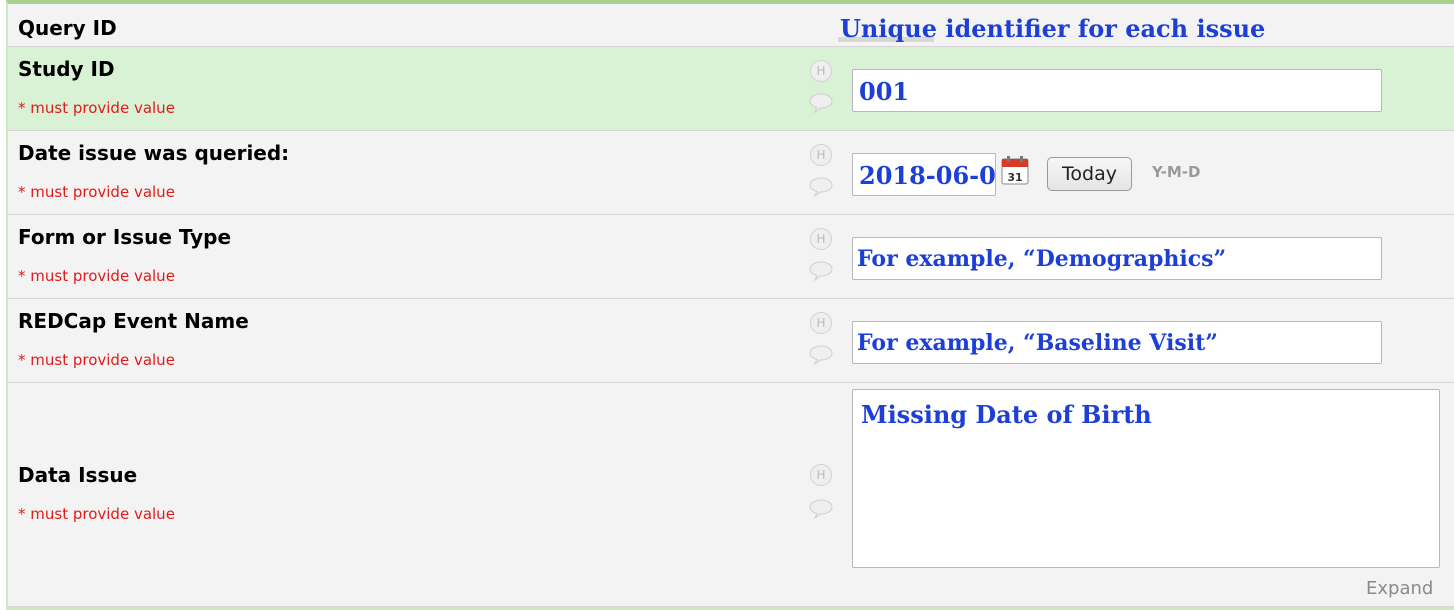  Describe the element at coordinates (1053, 28) in the screenshot. I see `query-id-note: Unique identifier for each issue` at that location.